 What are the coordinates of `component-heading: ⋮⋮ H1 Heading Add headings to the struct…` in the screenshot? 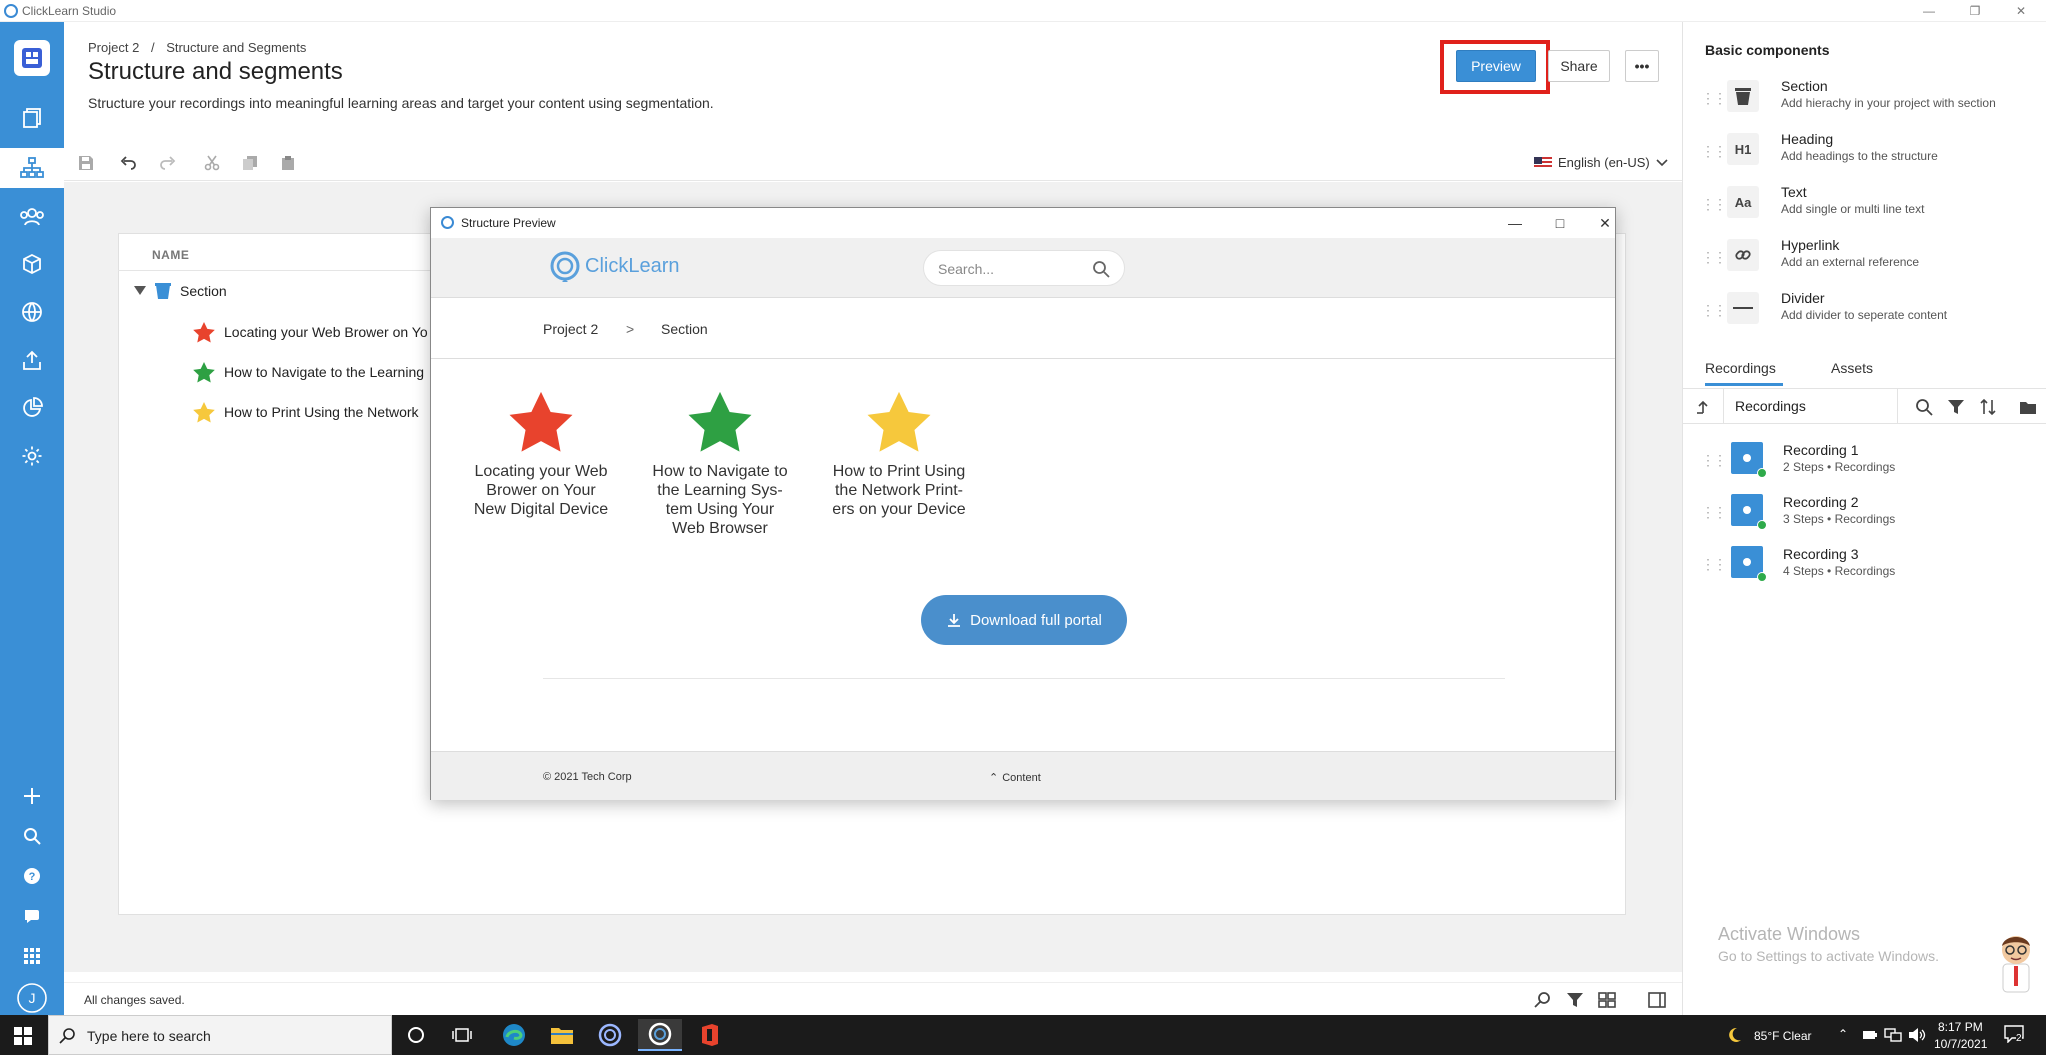 It's located at (1866, 153).